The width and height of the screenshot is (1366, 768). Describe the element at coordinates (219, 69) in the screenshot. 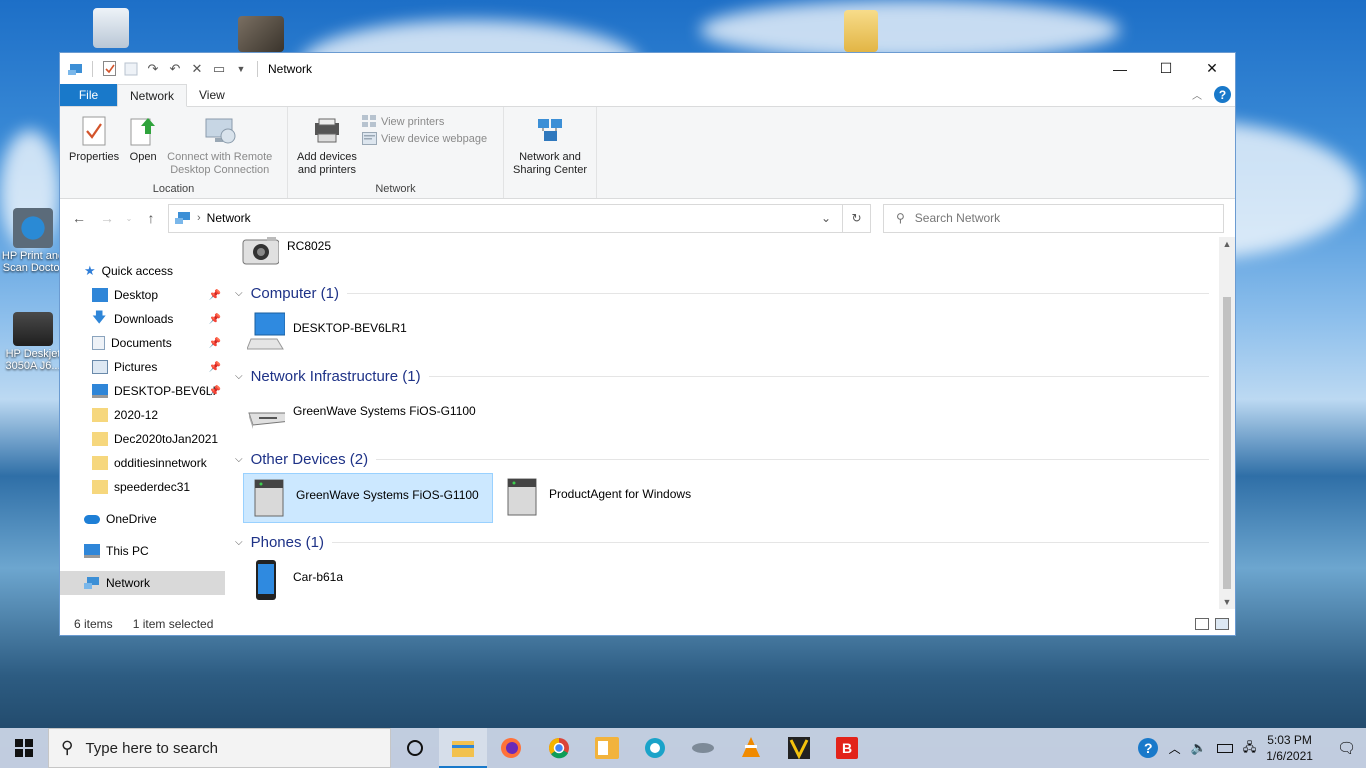

I see `rename-icon: ▭` at that location.